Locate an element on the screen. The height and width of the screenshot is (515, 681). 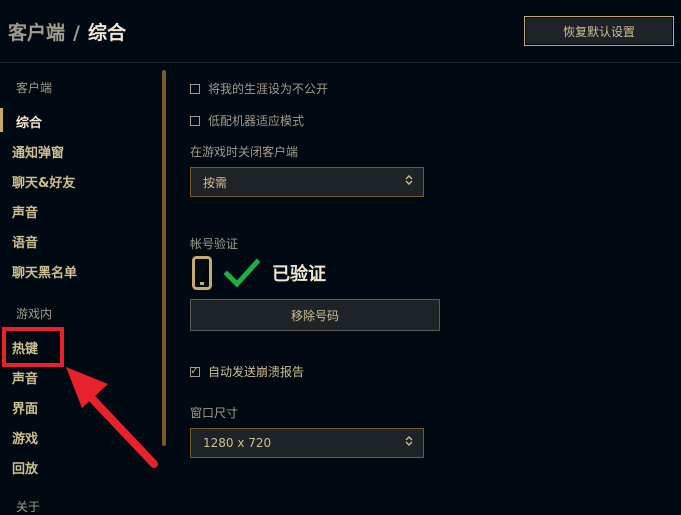
private-career-toggle: 将我的生涯设为不公开 is located at coordinates (259, 88).